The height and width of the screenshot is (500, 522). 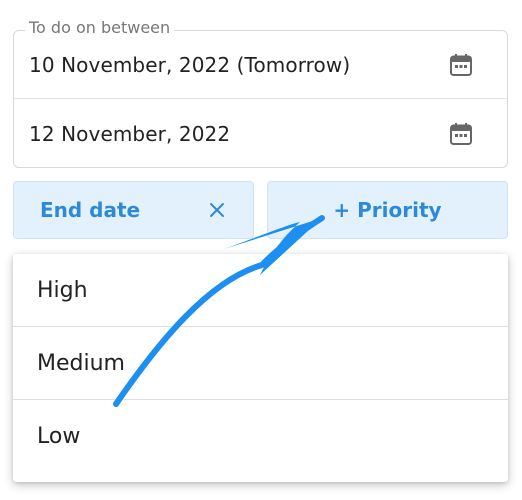 What do you see at coordinates (130, 134) in the screenshot?
I see `end-date-value: 12 November, 2022` at bounding box center [130, 134].